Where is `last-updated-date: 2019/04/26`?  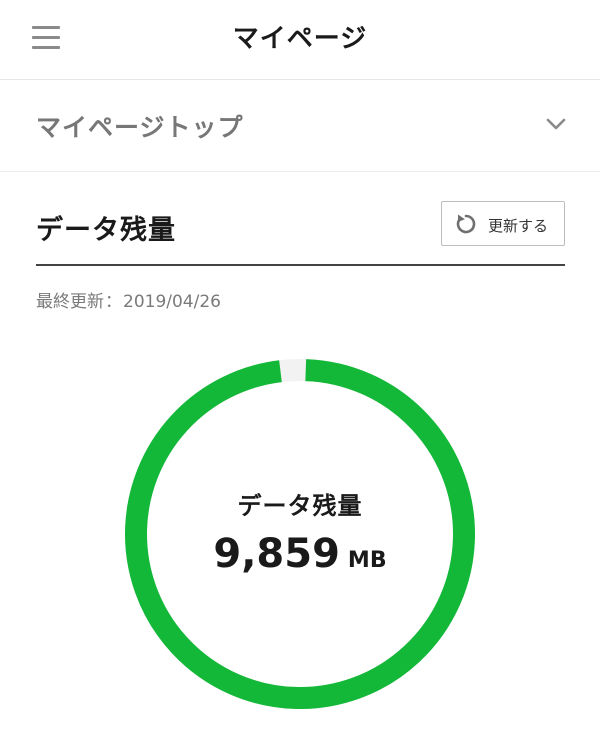 last-updated-date: 2019/04/26 is located at coordinates (172, 302).